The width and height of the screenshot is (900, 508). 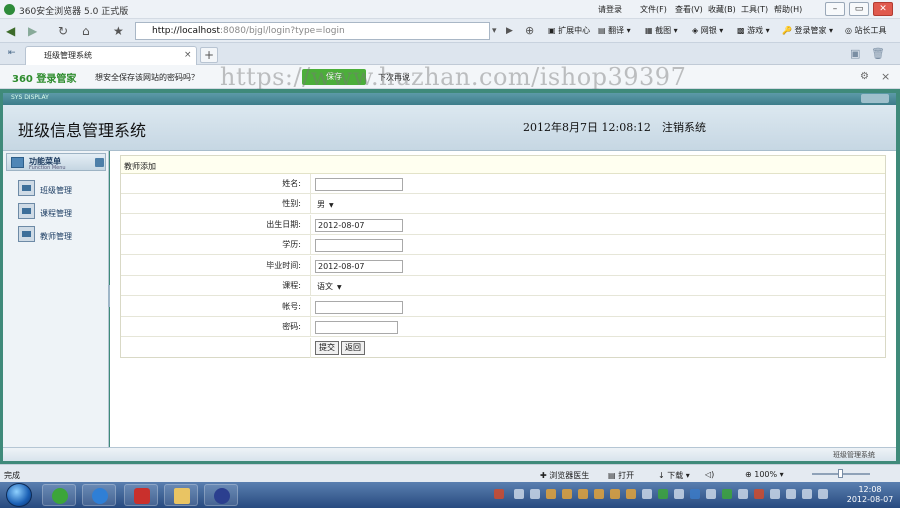 What do you see at coordinates (324, 204) in the screenshot?
I see `gender-select: 男 ▼` at bounding box center [324, 204].